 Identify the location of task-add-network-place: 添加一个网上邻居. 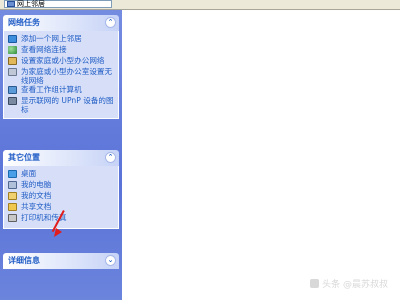
(61, 39).